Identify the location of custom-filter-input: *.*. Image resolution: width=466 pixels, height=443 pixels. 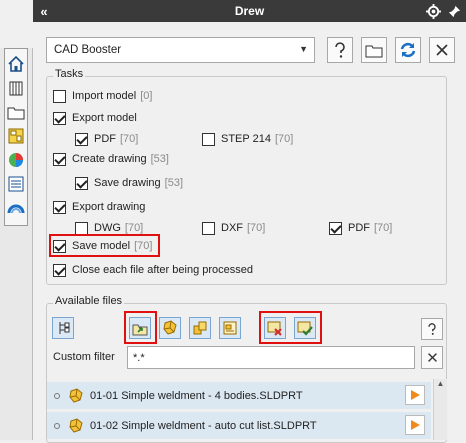
(271, 357).